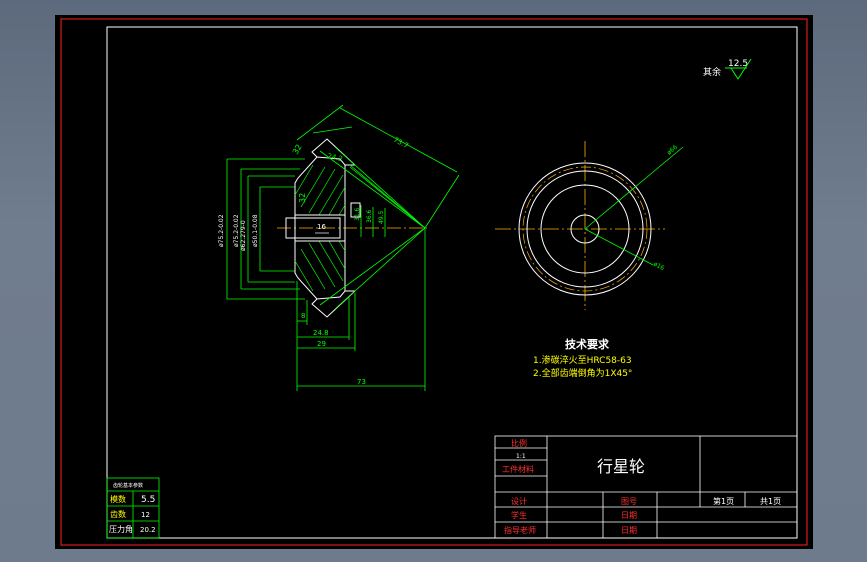 This screenshot has height=562, width=867. What do you see at coordinates (302, 198) in the screenshot?
I see `dim-d3: 32` at bounding box center [302, 198].